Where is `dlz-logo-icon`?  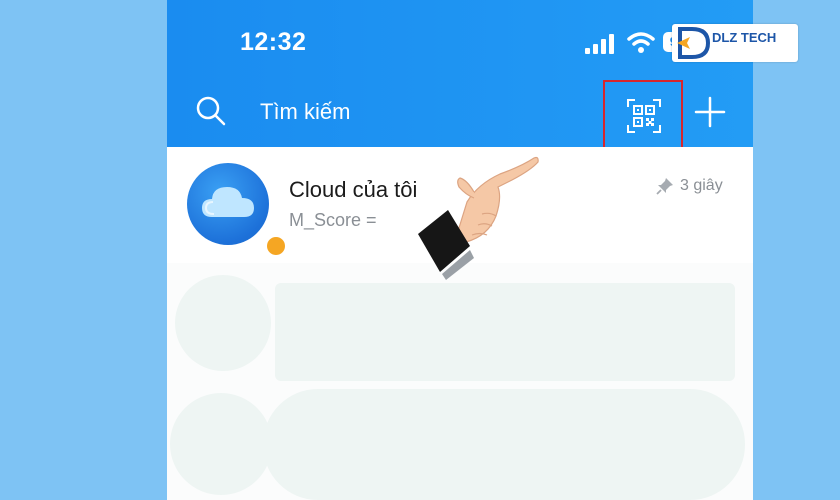 dlz-logo-icon is located at coordinates (693, 43).